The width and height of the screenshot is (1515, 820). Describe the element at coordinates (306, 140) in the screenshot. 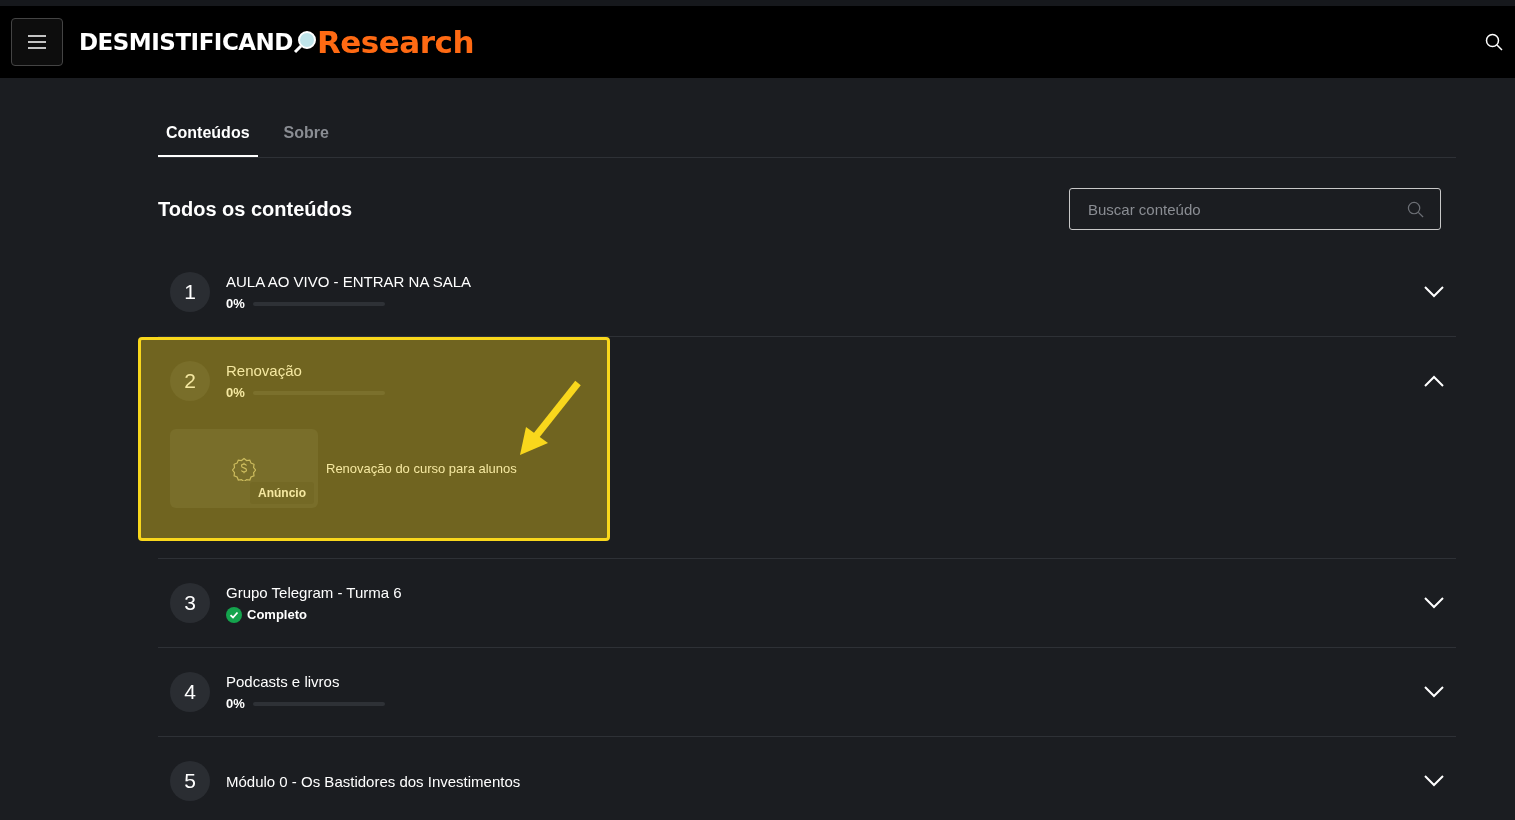

I see `tab: Sobre` at that location.